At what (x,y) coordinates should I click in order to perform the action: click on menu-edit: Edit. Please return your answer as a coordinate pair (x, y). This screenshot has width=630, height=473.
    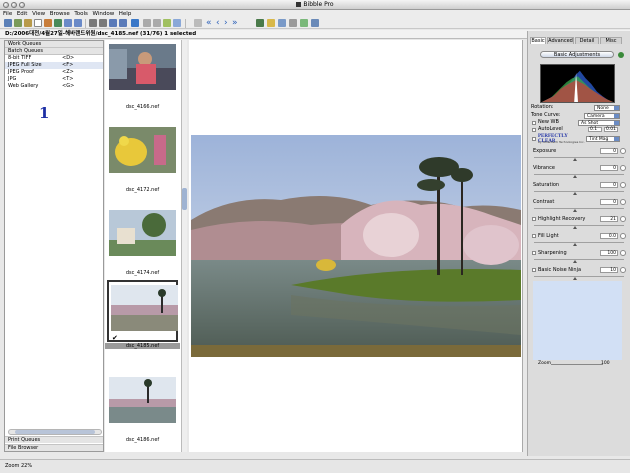
    Looking at the image, I should click on (22, 14).